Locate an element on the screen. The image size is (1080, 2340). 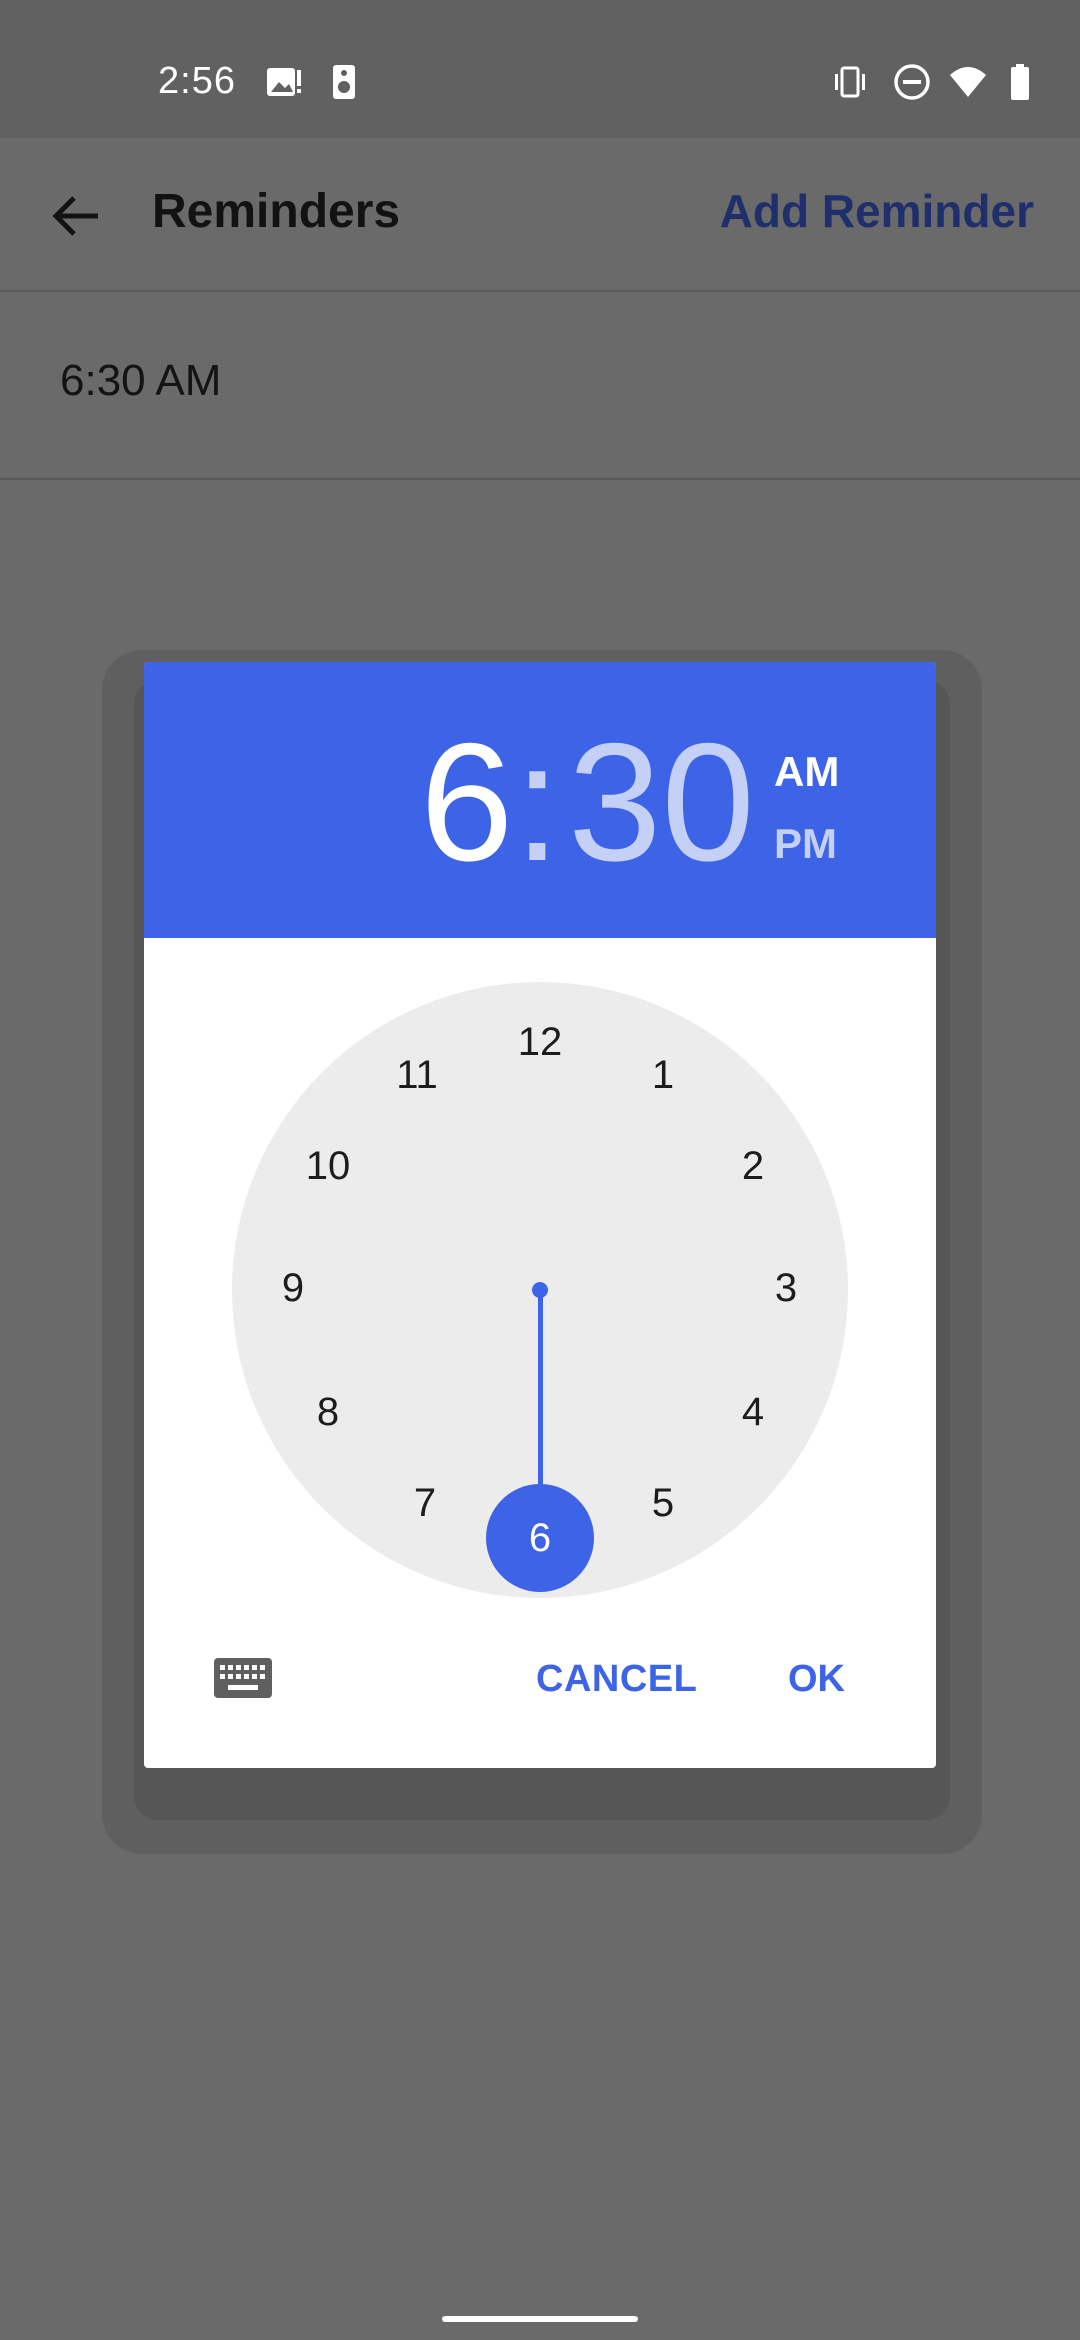
clock-number-4: 4 is located at coordinates (753, 1412).